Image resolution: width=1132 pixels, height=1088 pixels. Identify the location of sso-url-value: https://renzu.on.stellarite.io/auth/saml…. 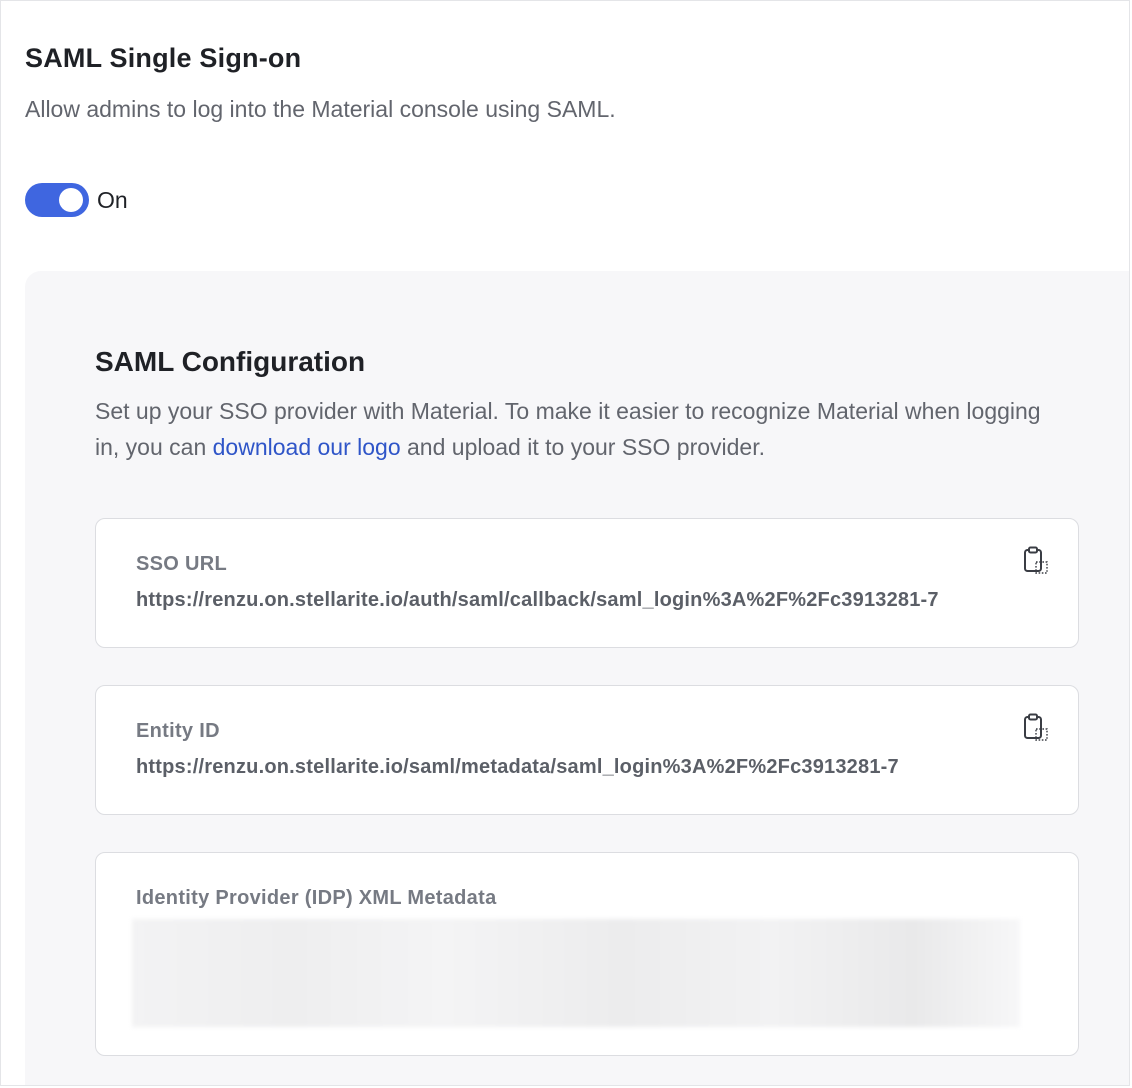
(573, 600).